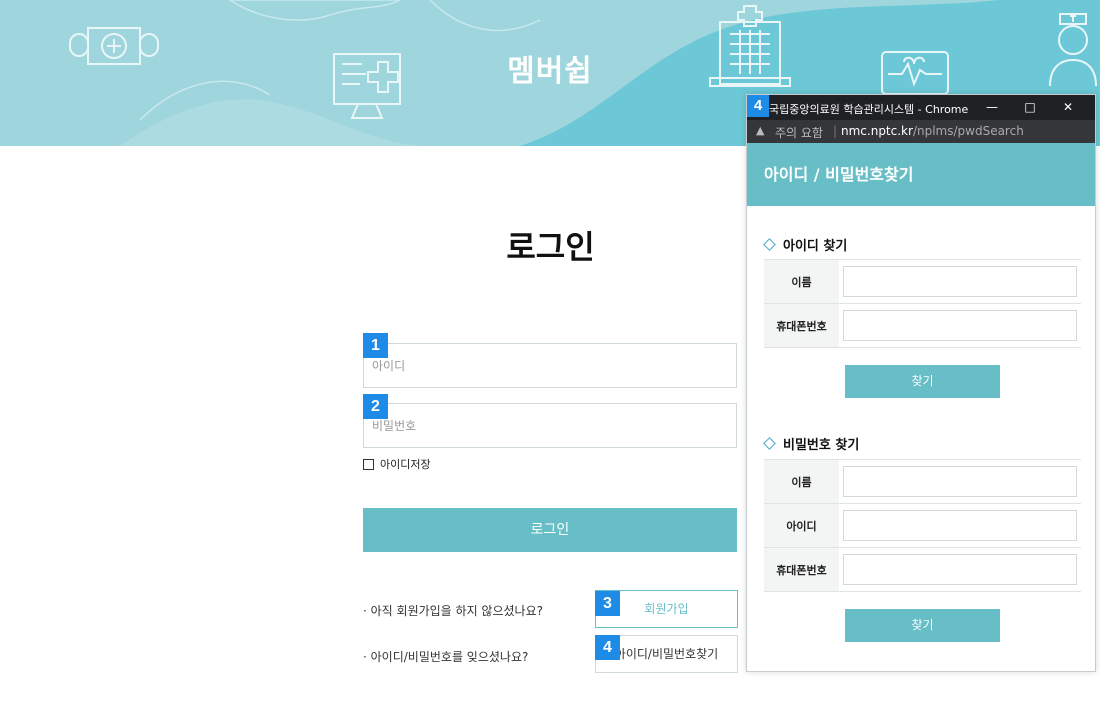 This screenshot has width=1100, height=718. Describe the element at coordinates (877, 131) in the screenshot. I see `url-domain: nmc.nptc.kr` at that location.